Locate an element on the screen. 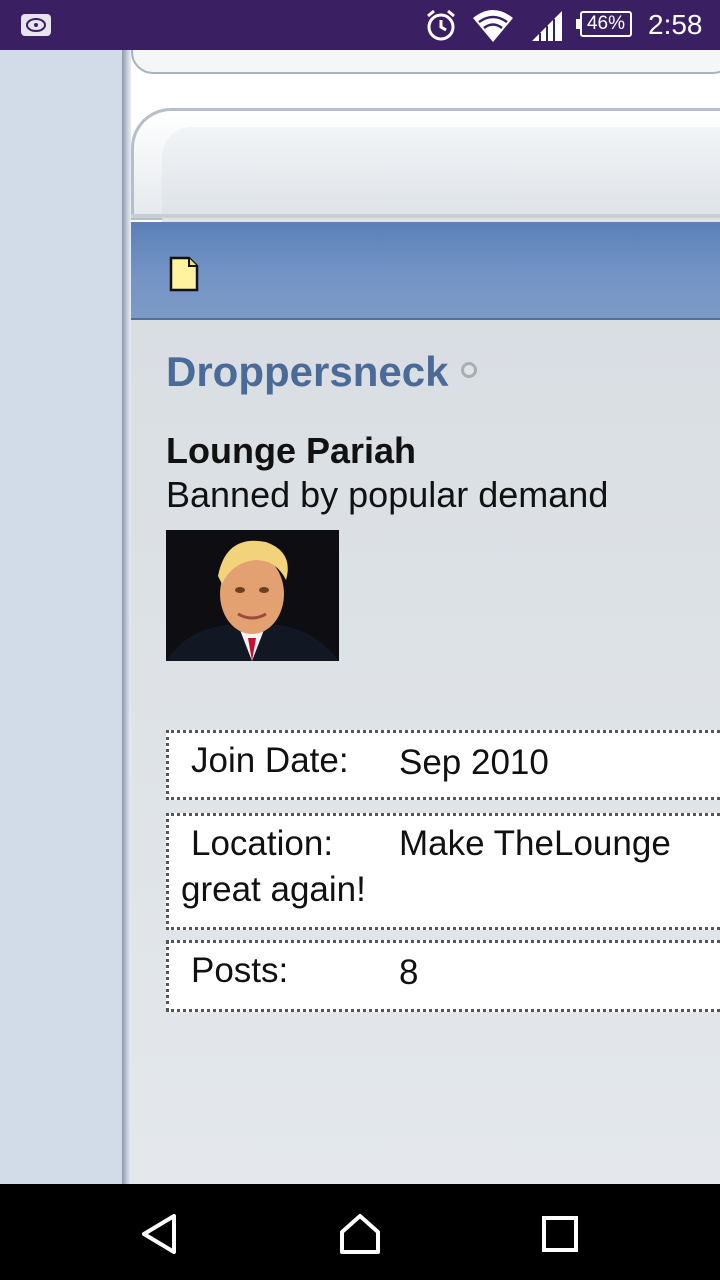  user-avatar is located at coordinates (252, 595).